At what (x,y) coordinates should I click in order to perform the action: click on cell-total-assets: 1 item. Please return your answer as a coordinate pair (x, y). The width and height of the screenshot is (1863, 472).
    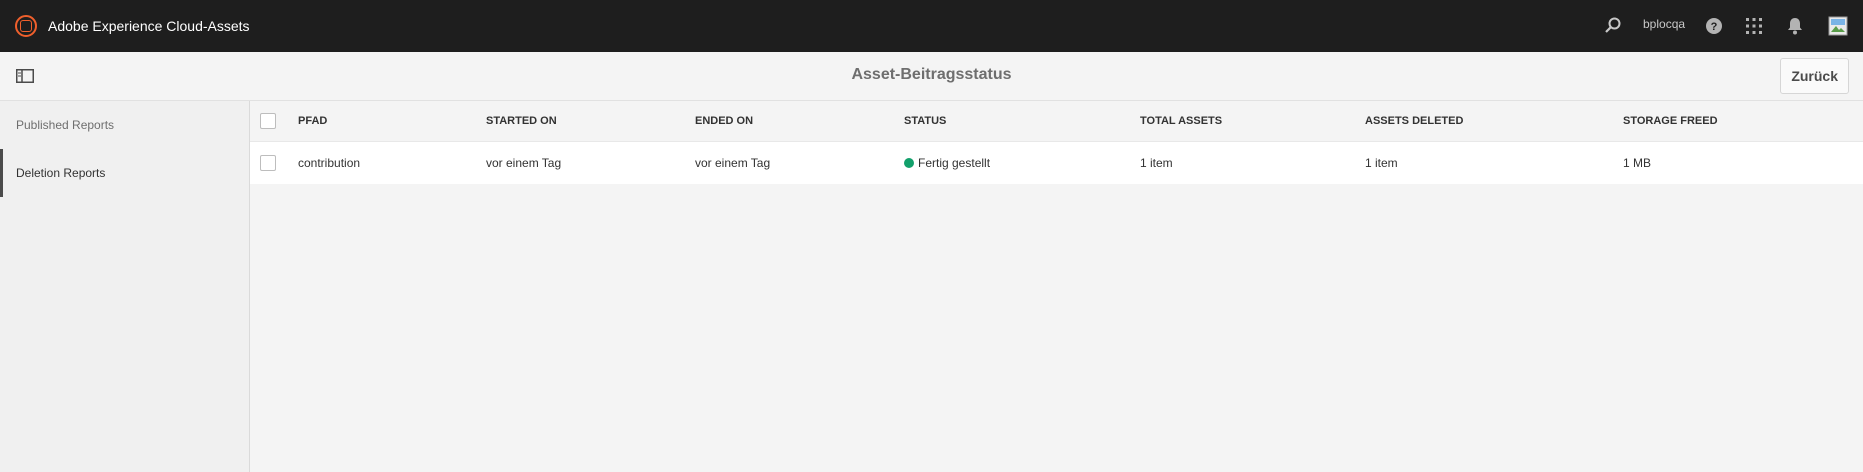
    Looking at the image, I should click on (1156, 163).